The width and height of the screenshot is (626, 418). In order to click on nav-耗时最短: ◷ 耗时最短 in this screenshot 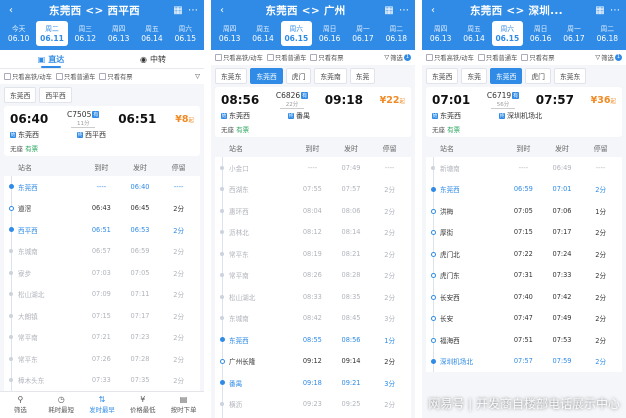, I will do `click(61, 405)`.